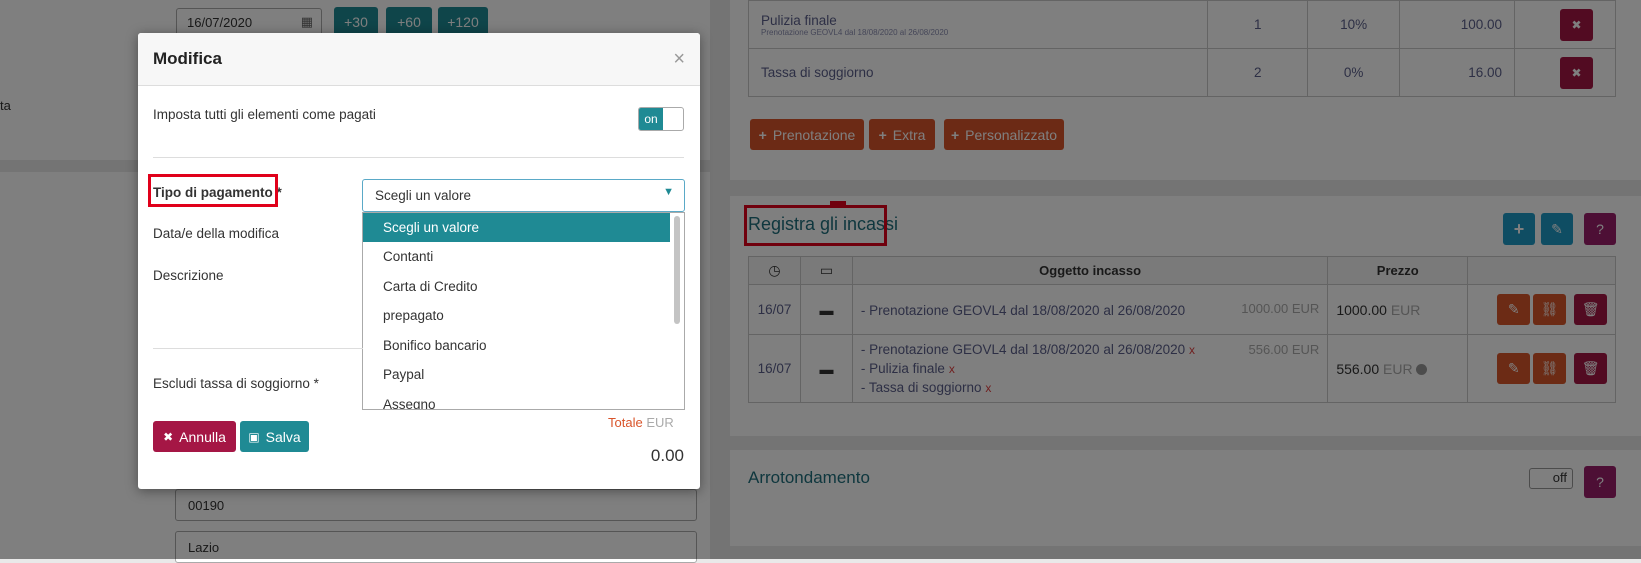 The height and width of the screenshot is (563, 1641). I want to click on exclude-tax-label: Escludi tassa di soggiorno *, so click(236, 383).